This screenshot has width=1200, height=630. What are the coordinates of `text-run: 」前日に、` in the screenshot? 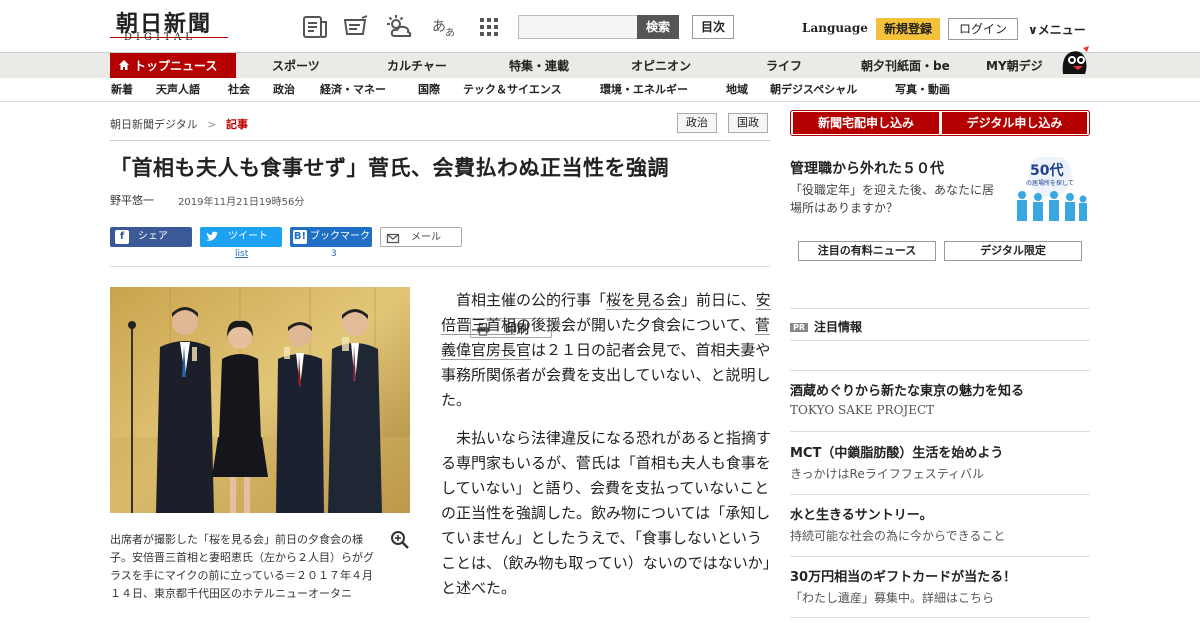 It's located at (718, 300).